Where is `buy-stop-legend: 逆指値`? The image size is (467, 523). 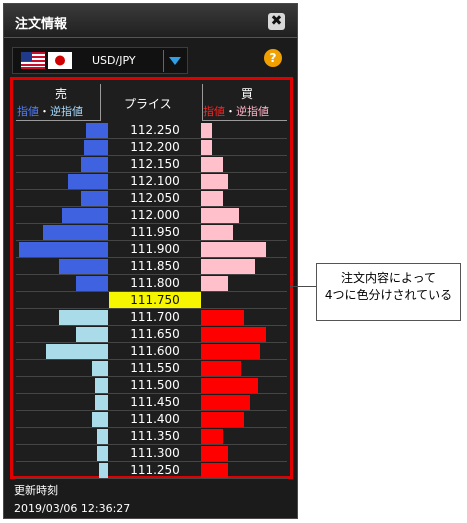 buy-stop-legend: 逆指値 is located at coordinates (252, 111).